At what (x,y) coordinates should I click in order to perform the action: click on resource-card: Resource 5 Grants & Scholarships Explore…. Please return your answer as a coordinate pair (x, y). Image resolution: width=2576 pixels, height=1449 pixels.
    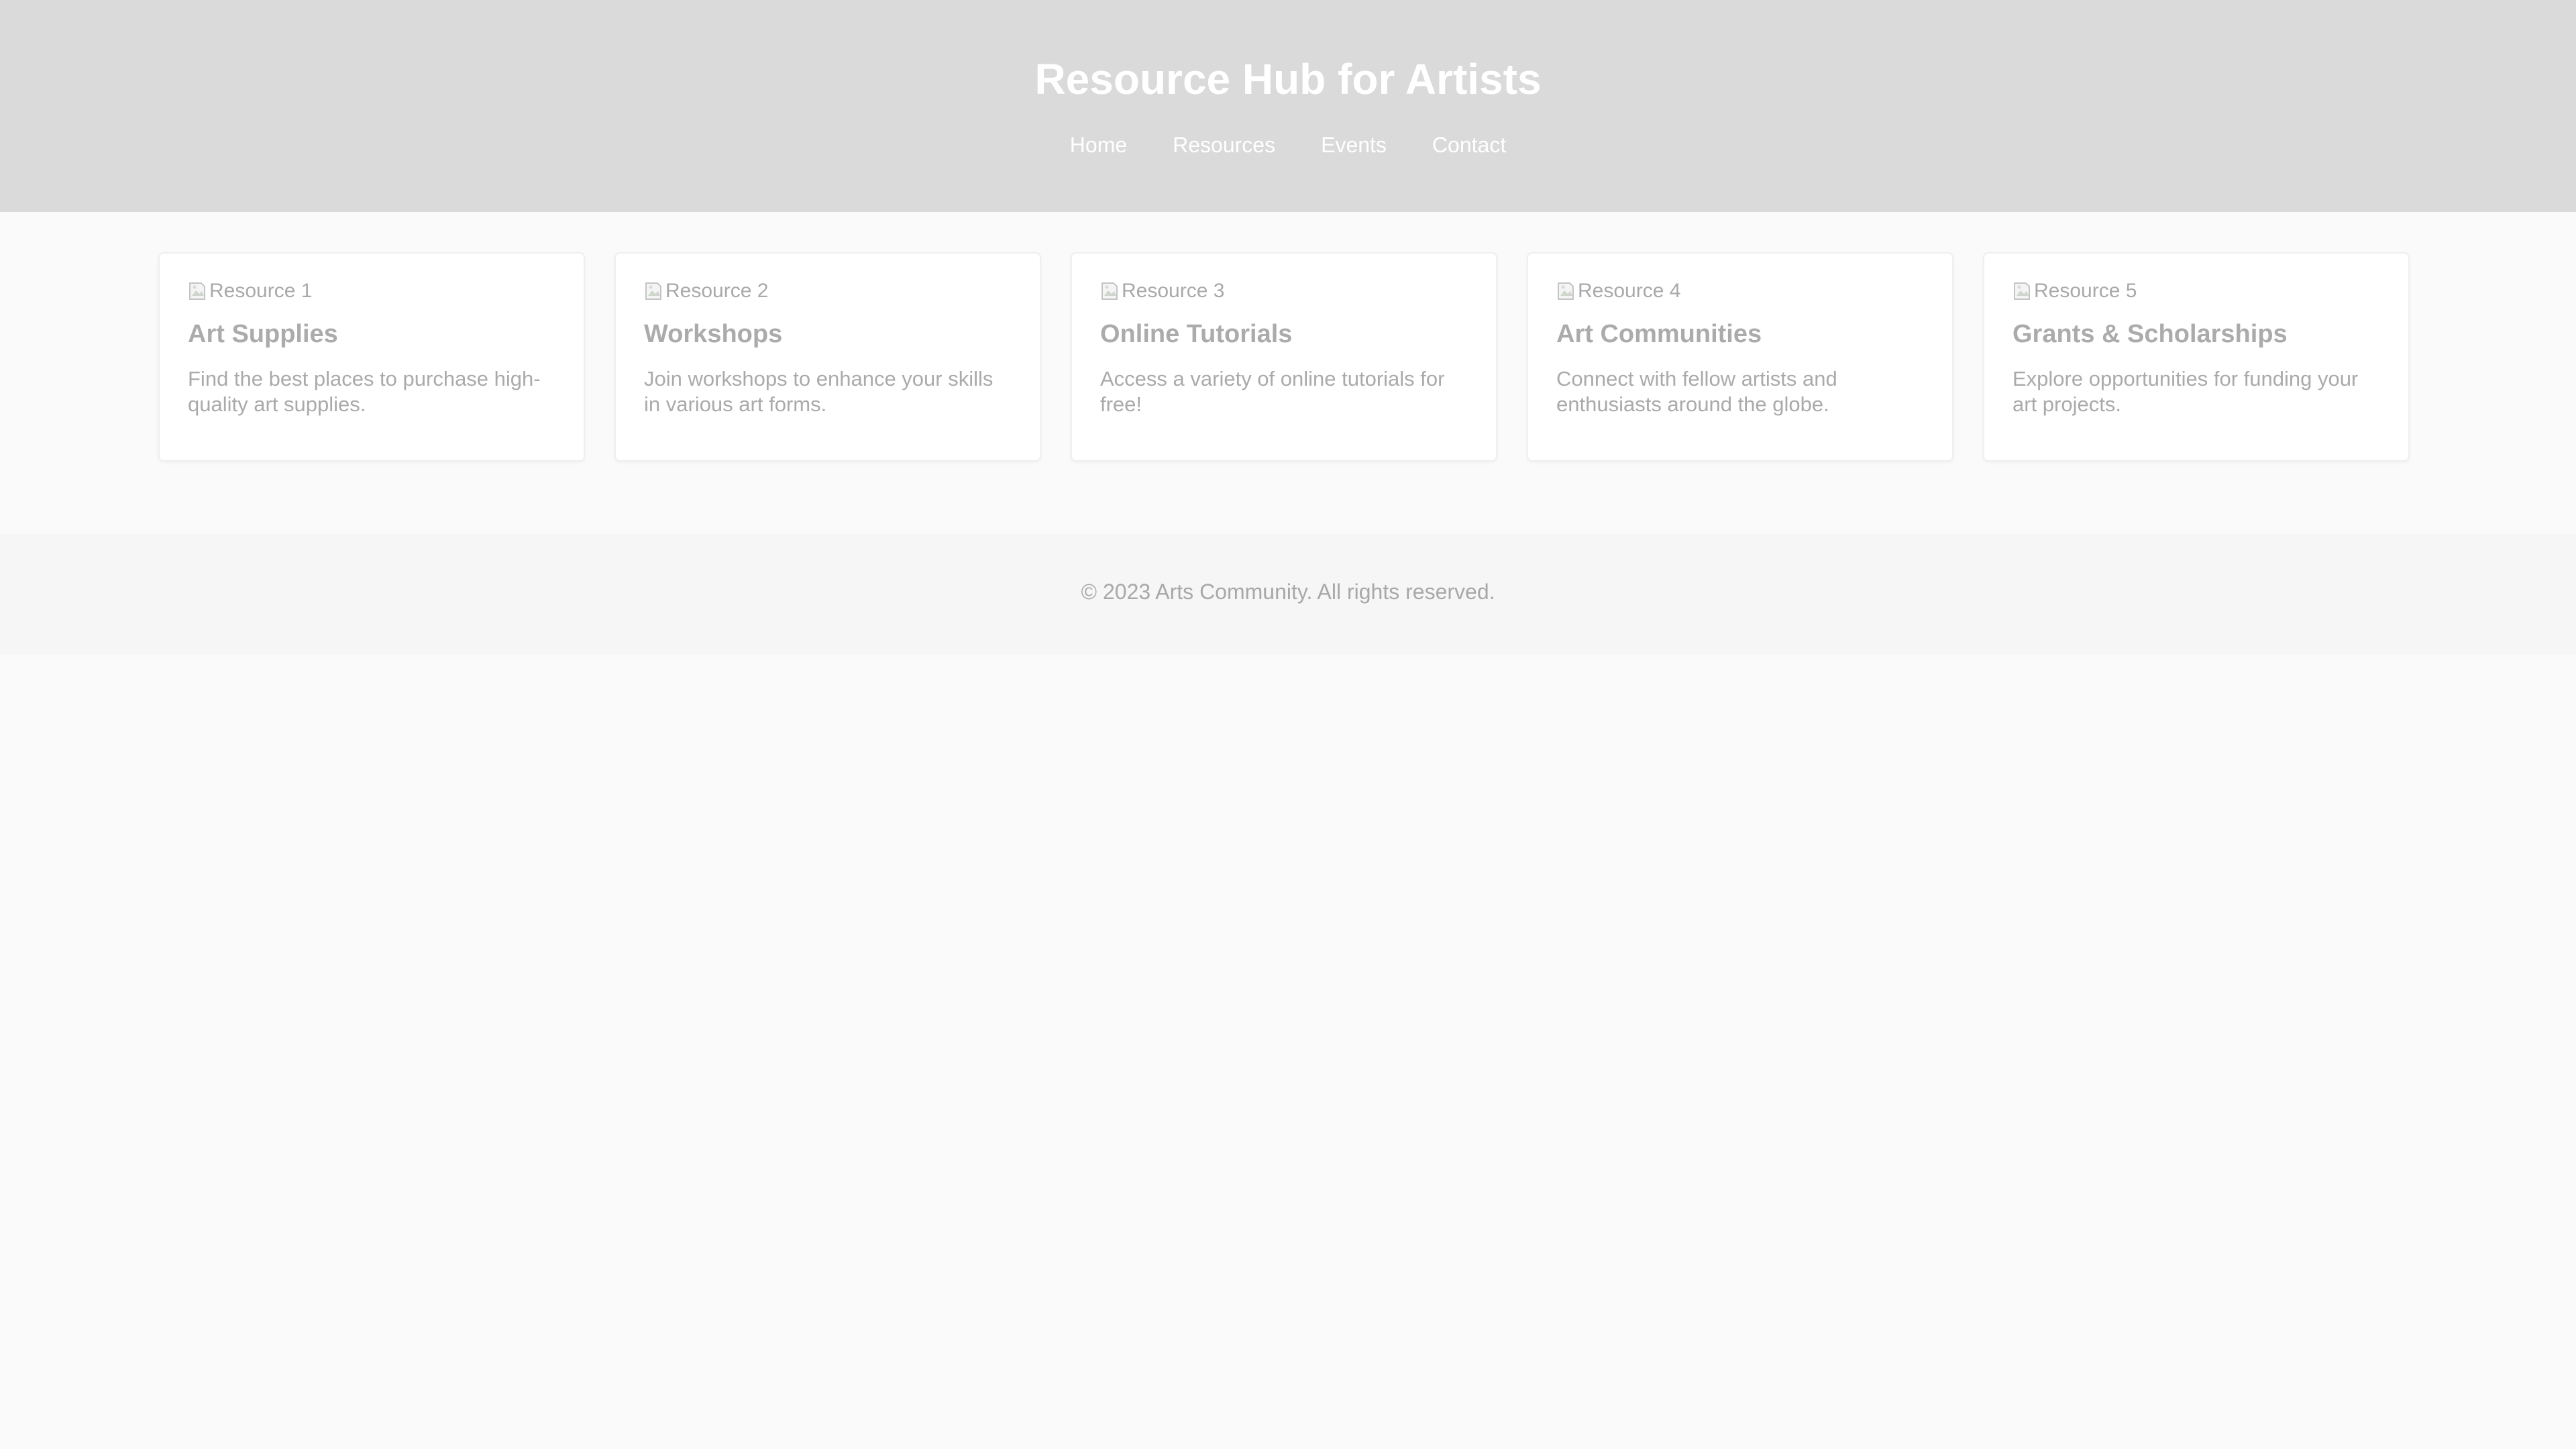
    Looking at the image, I should click on (2196, 357).